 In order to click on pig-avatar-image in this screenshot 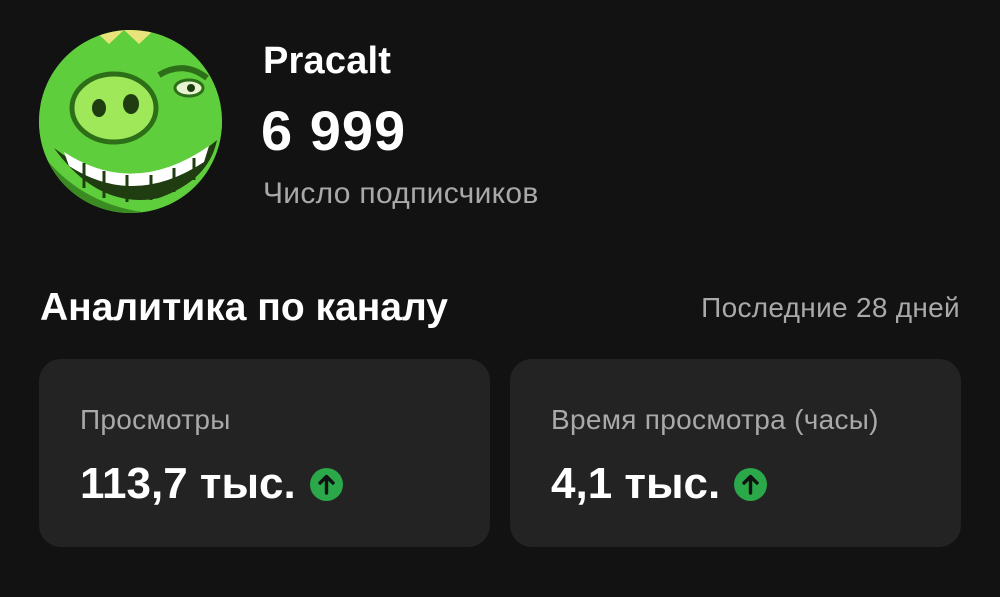, I will do `click(130, 121)`.